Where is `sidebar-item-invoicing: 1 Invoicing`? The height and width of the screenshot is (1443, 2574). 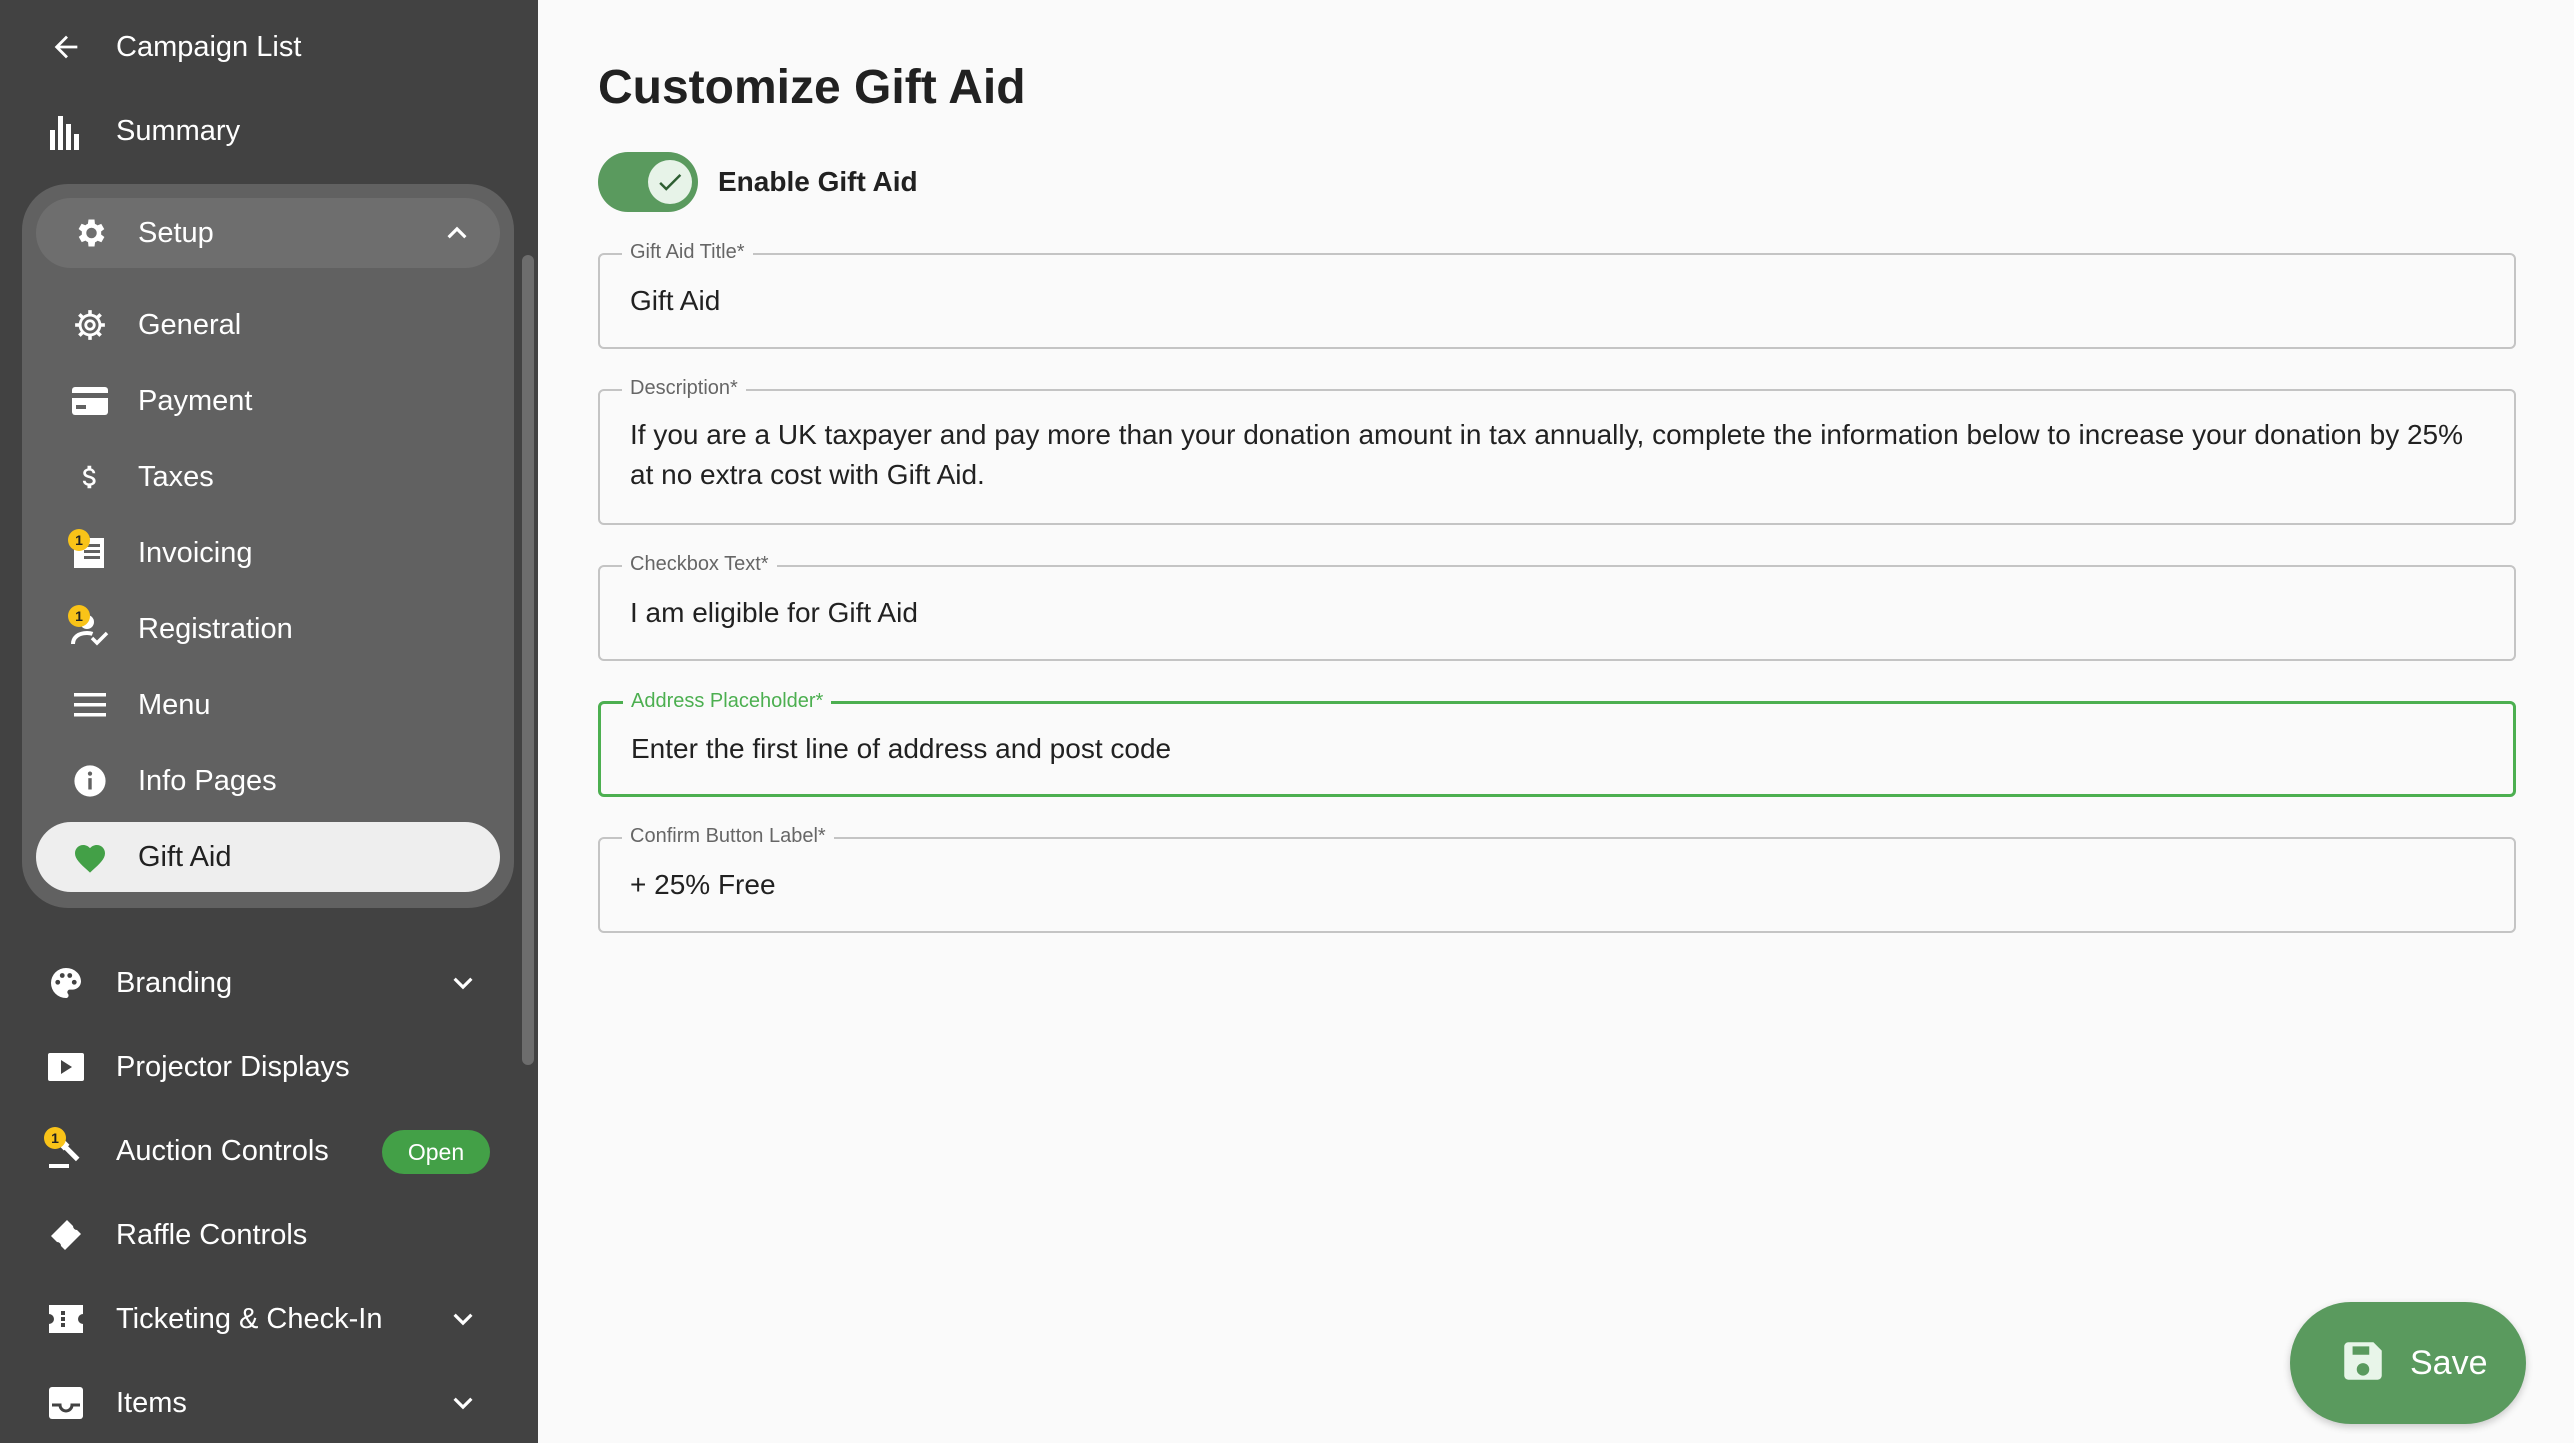 sidebar-item-invoicing: 1 Invoicing is located at coordinates (268, 553).